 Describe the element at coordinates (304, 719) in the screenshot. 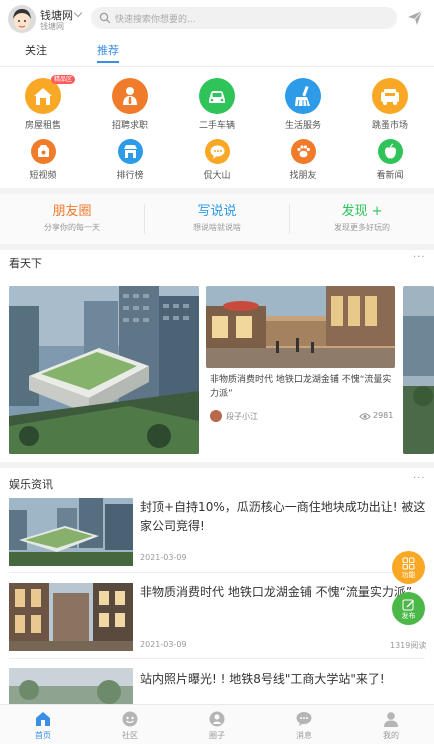

I see `message-icon` at that location.